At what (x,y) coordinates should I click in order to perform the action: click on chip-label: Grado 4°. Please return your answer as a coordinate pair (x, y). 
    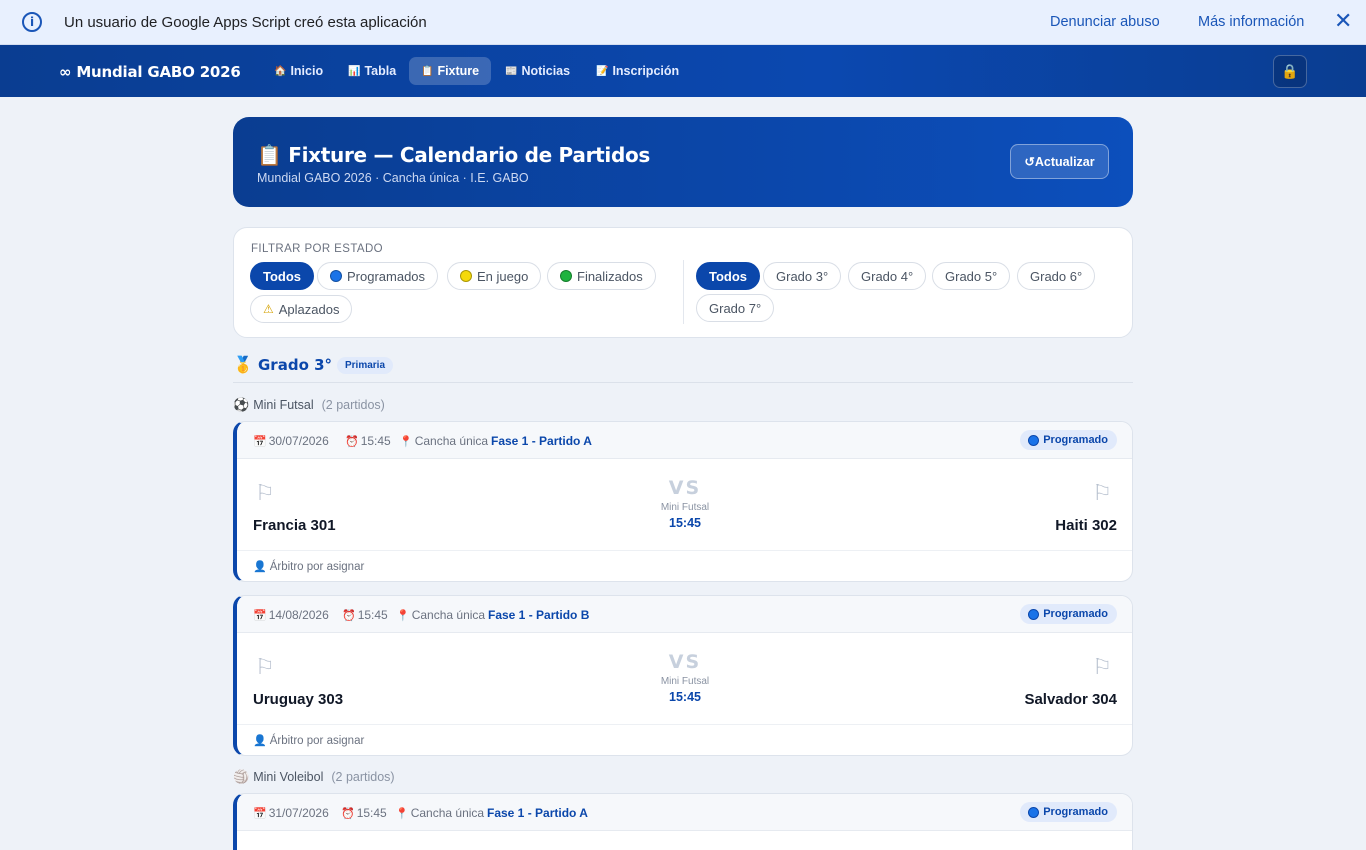
    Looking at the image, I should click on (887, 276).